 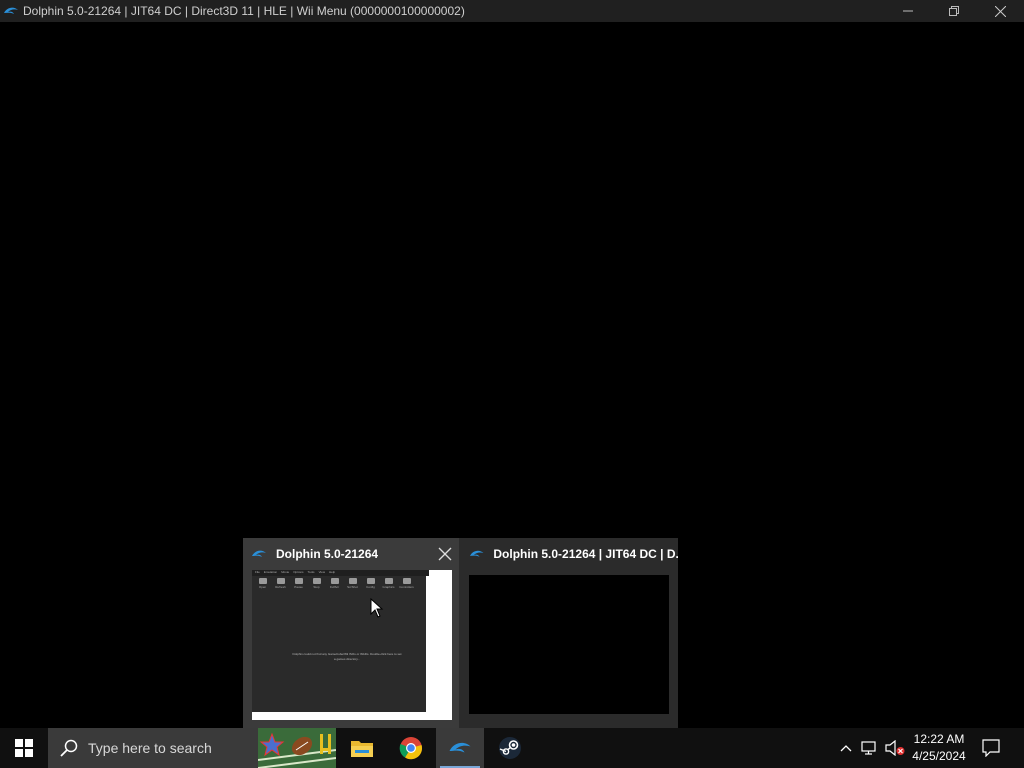 I want to click on show-hidden-icons-button, so click(x=846, y=748).